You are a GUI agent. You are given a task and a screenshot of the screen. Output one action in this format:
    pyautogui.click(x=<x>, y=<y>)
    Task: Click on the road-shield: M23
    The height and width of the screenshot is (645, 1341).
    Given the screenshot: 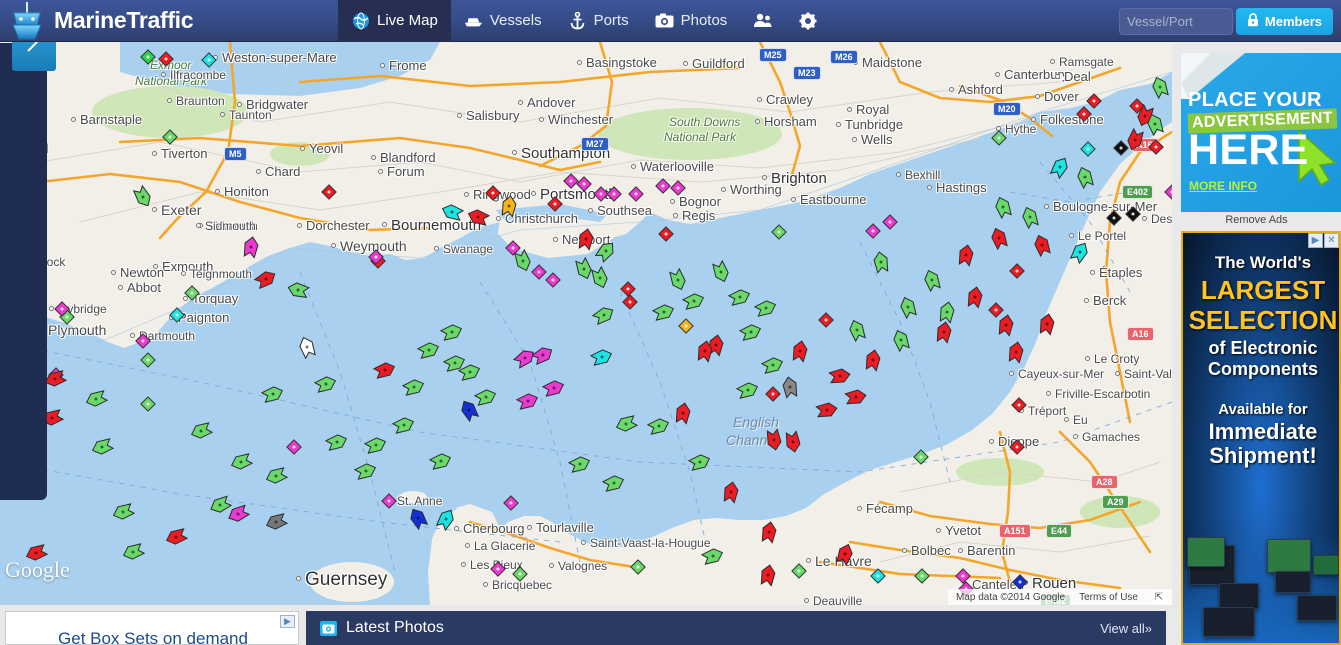 What is the action you would take?
    pyautogui.click(x=807, y=73)
    